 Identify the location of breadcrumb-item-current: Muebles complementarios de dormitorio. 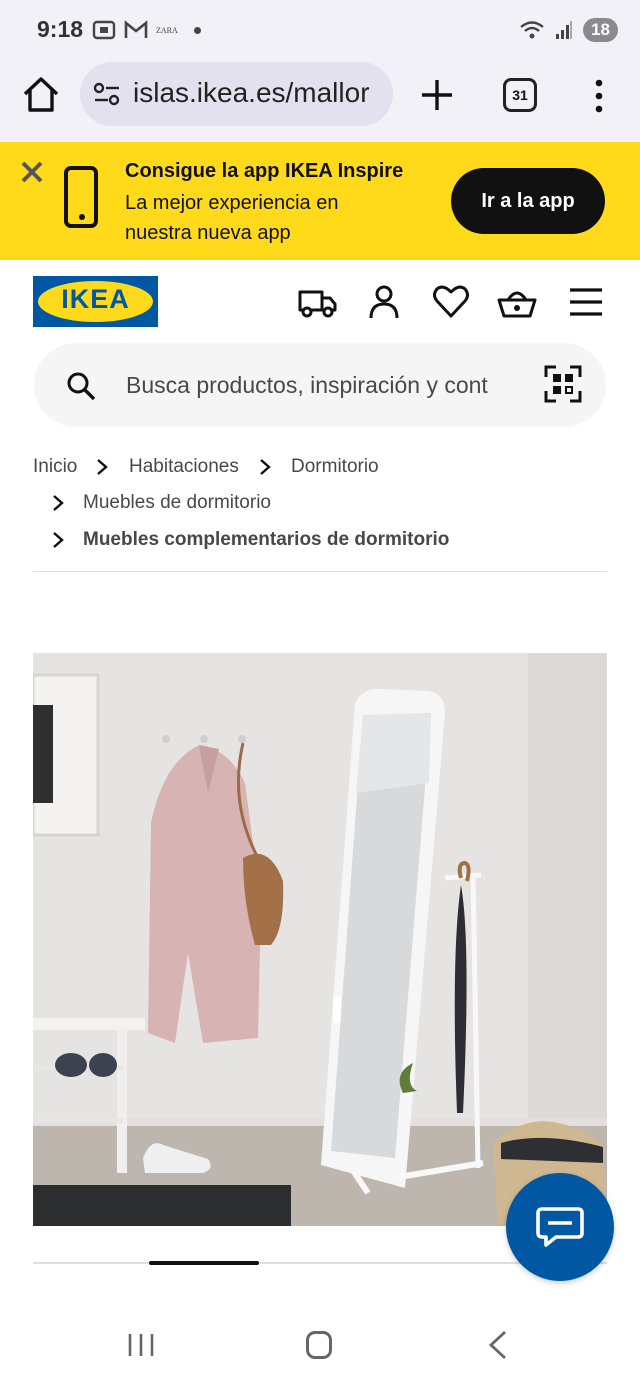
(266, 539).